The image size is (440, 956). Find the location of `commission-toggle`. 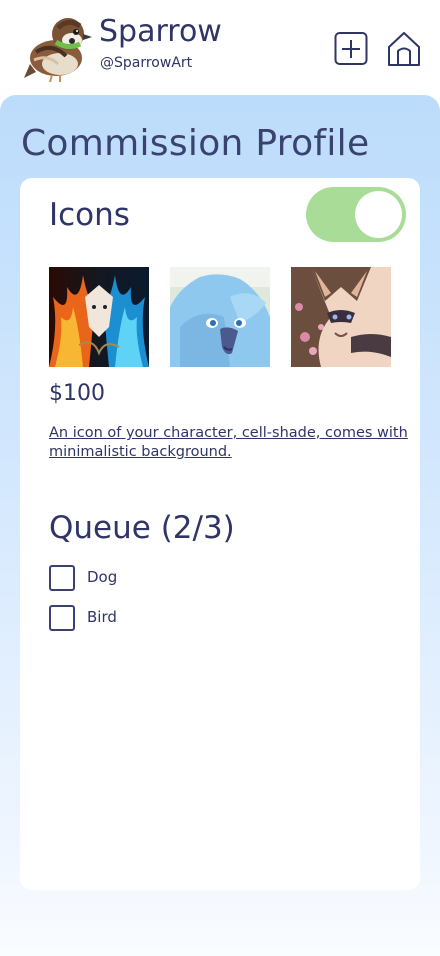

commission-toggle is located at coordinates (356, 214).